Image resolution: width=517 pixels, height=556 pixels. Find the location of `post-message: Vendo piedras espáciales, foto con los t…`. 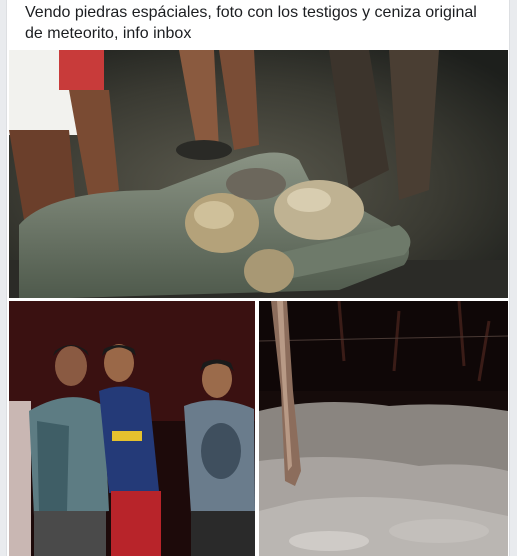

post-message: Vendo piedras espáciales, foto con los t… is located at coordinates (251, 23).